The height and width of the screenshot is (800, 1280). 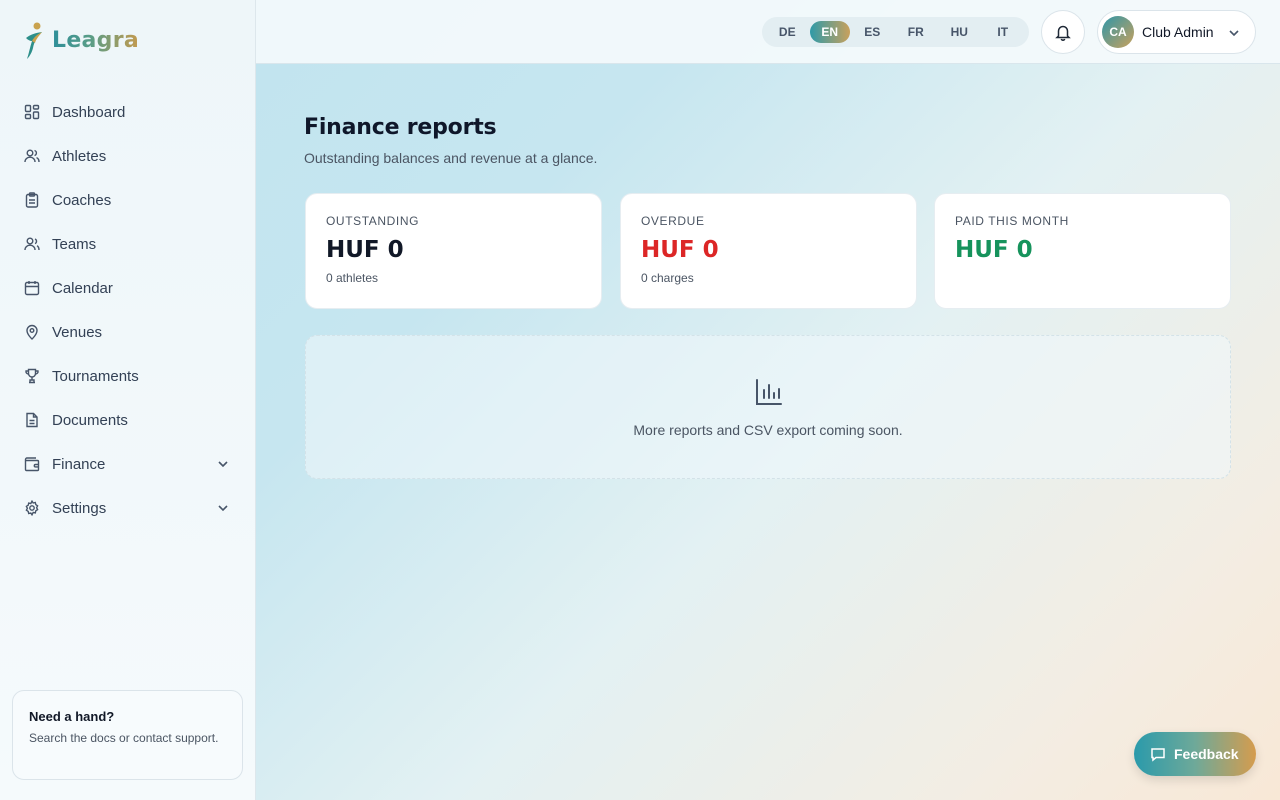 I want to click on user-name: Club Admin, so click(x=1178, y=32).